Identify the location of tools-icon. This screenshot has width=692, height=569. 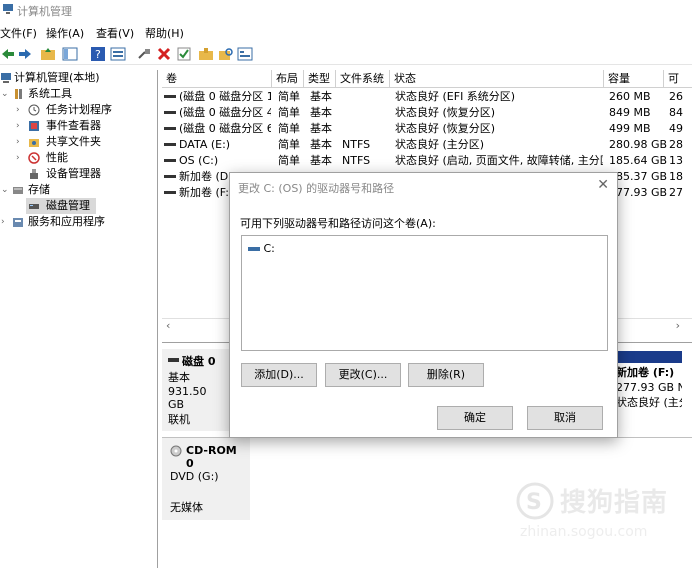
(18, 94).